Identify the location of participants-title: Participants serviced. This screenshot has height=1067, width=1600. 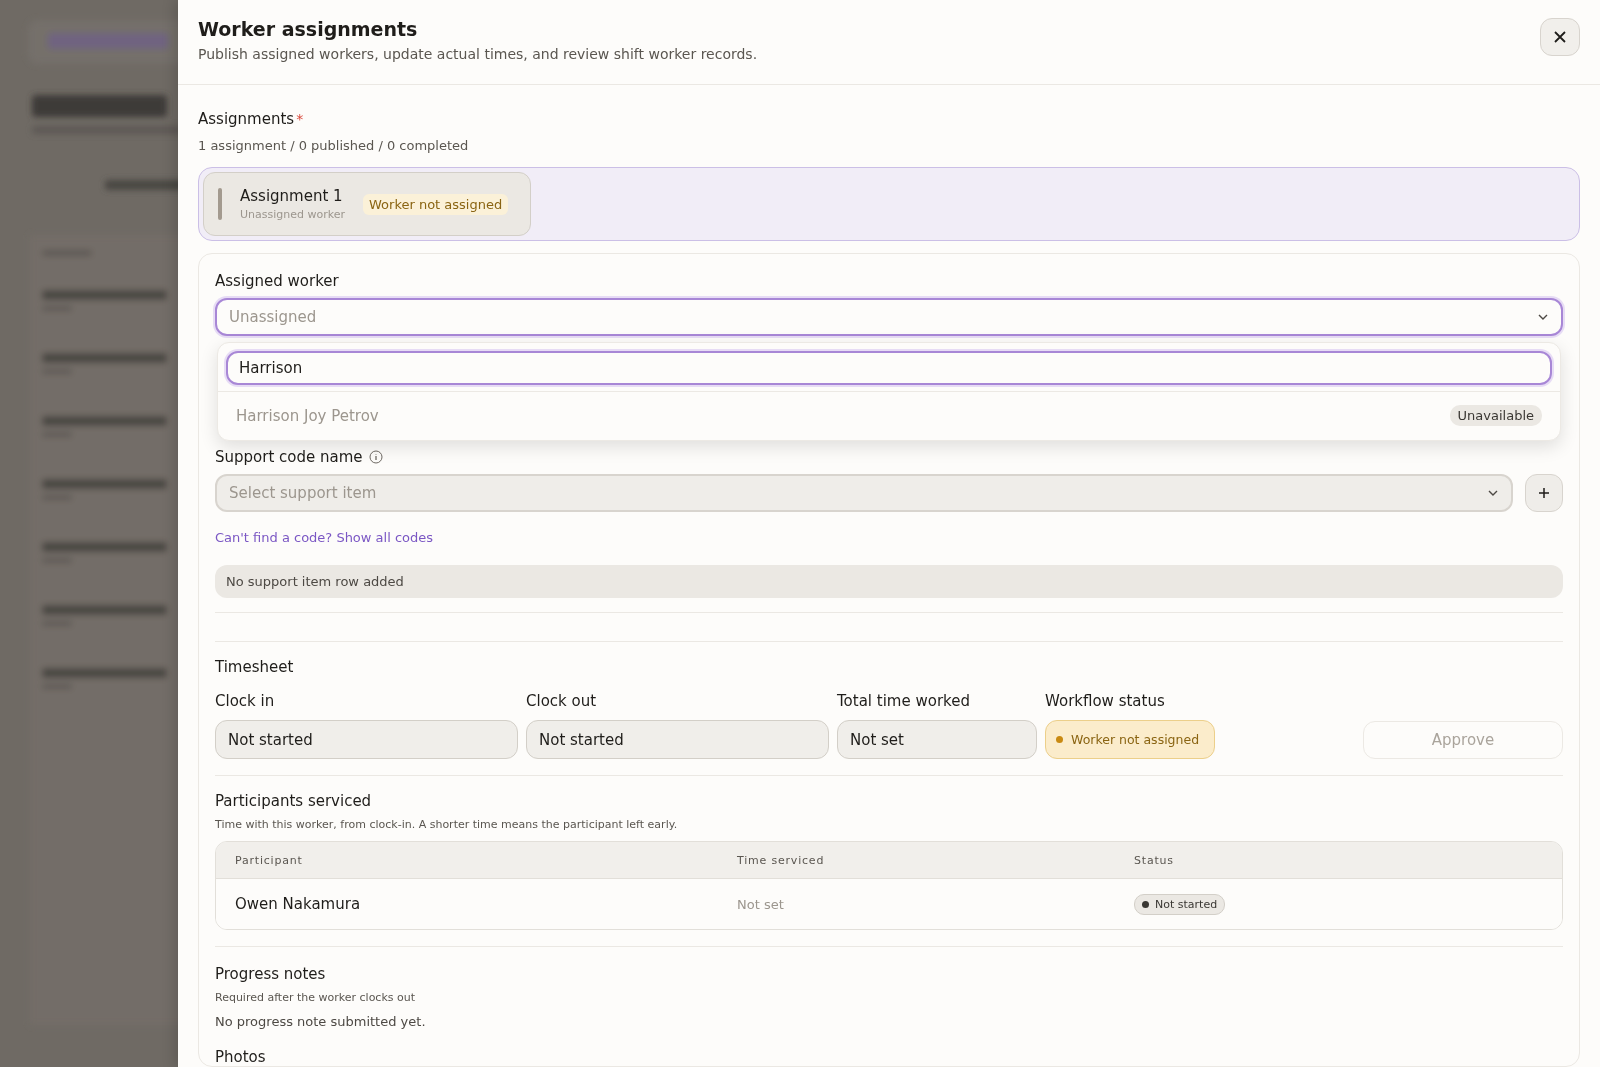
(294, 801).